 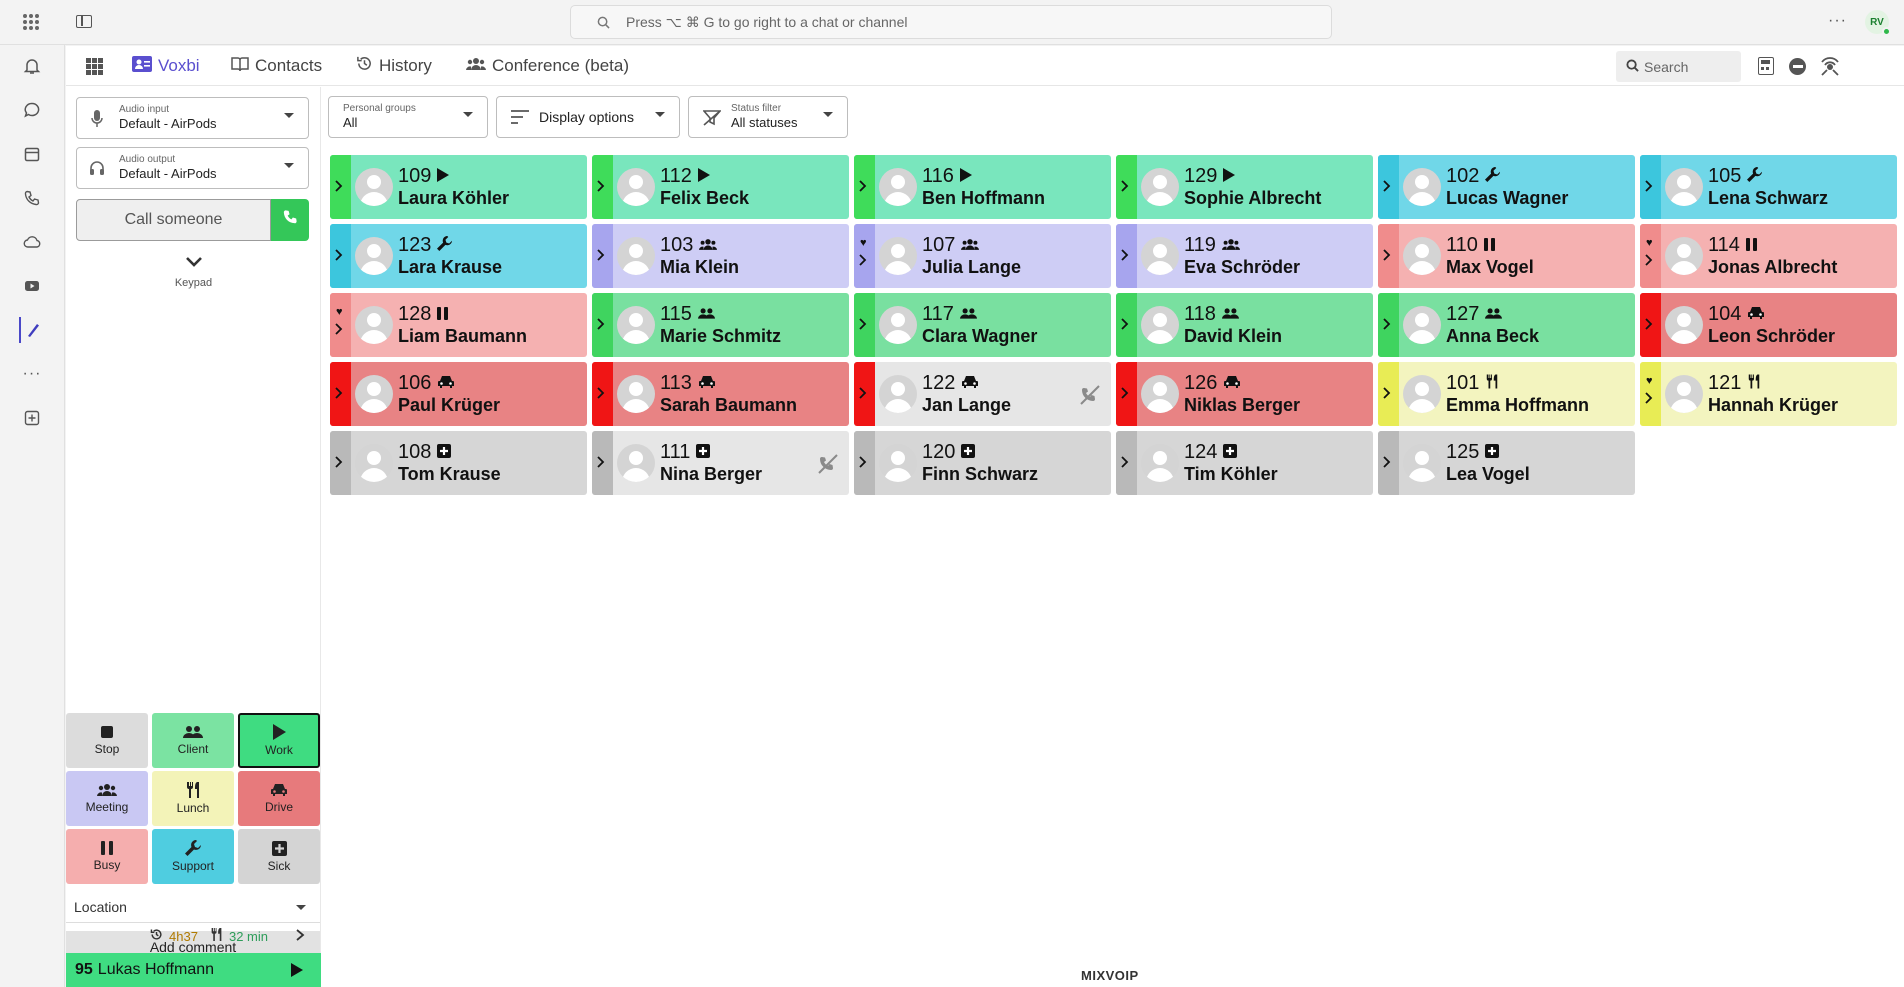 I want to click on sidebar-toggle-icon, so click(x=84, y=21).